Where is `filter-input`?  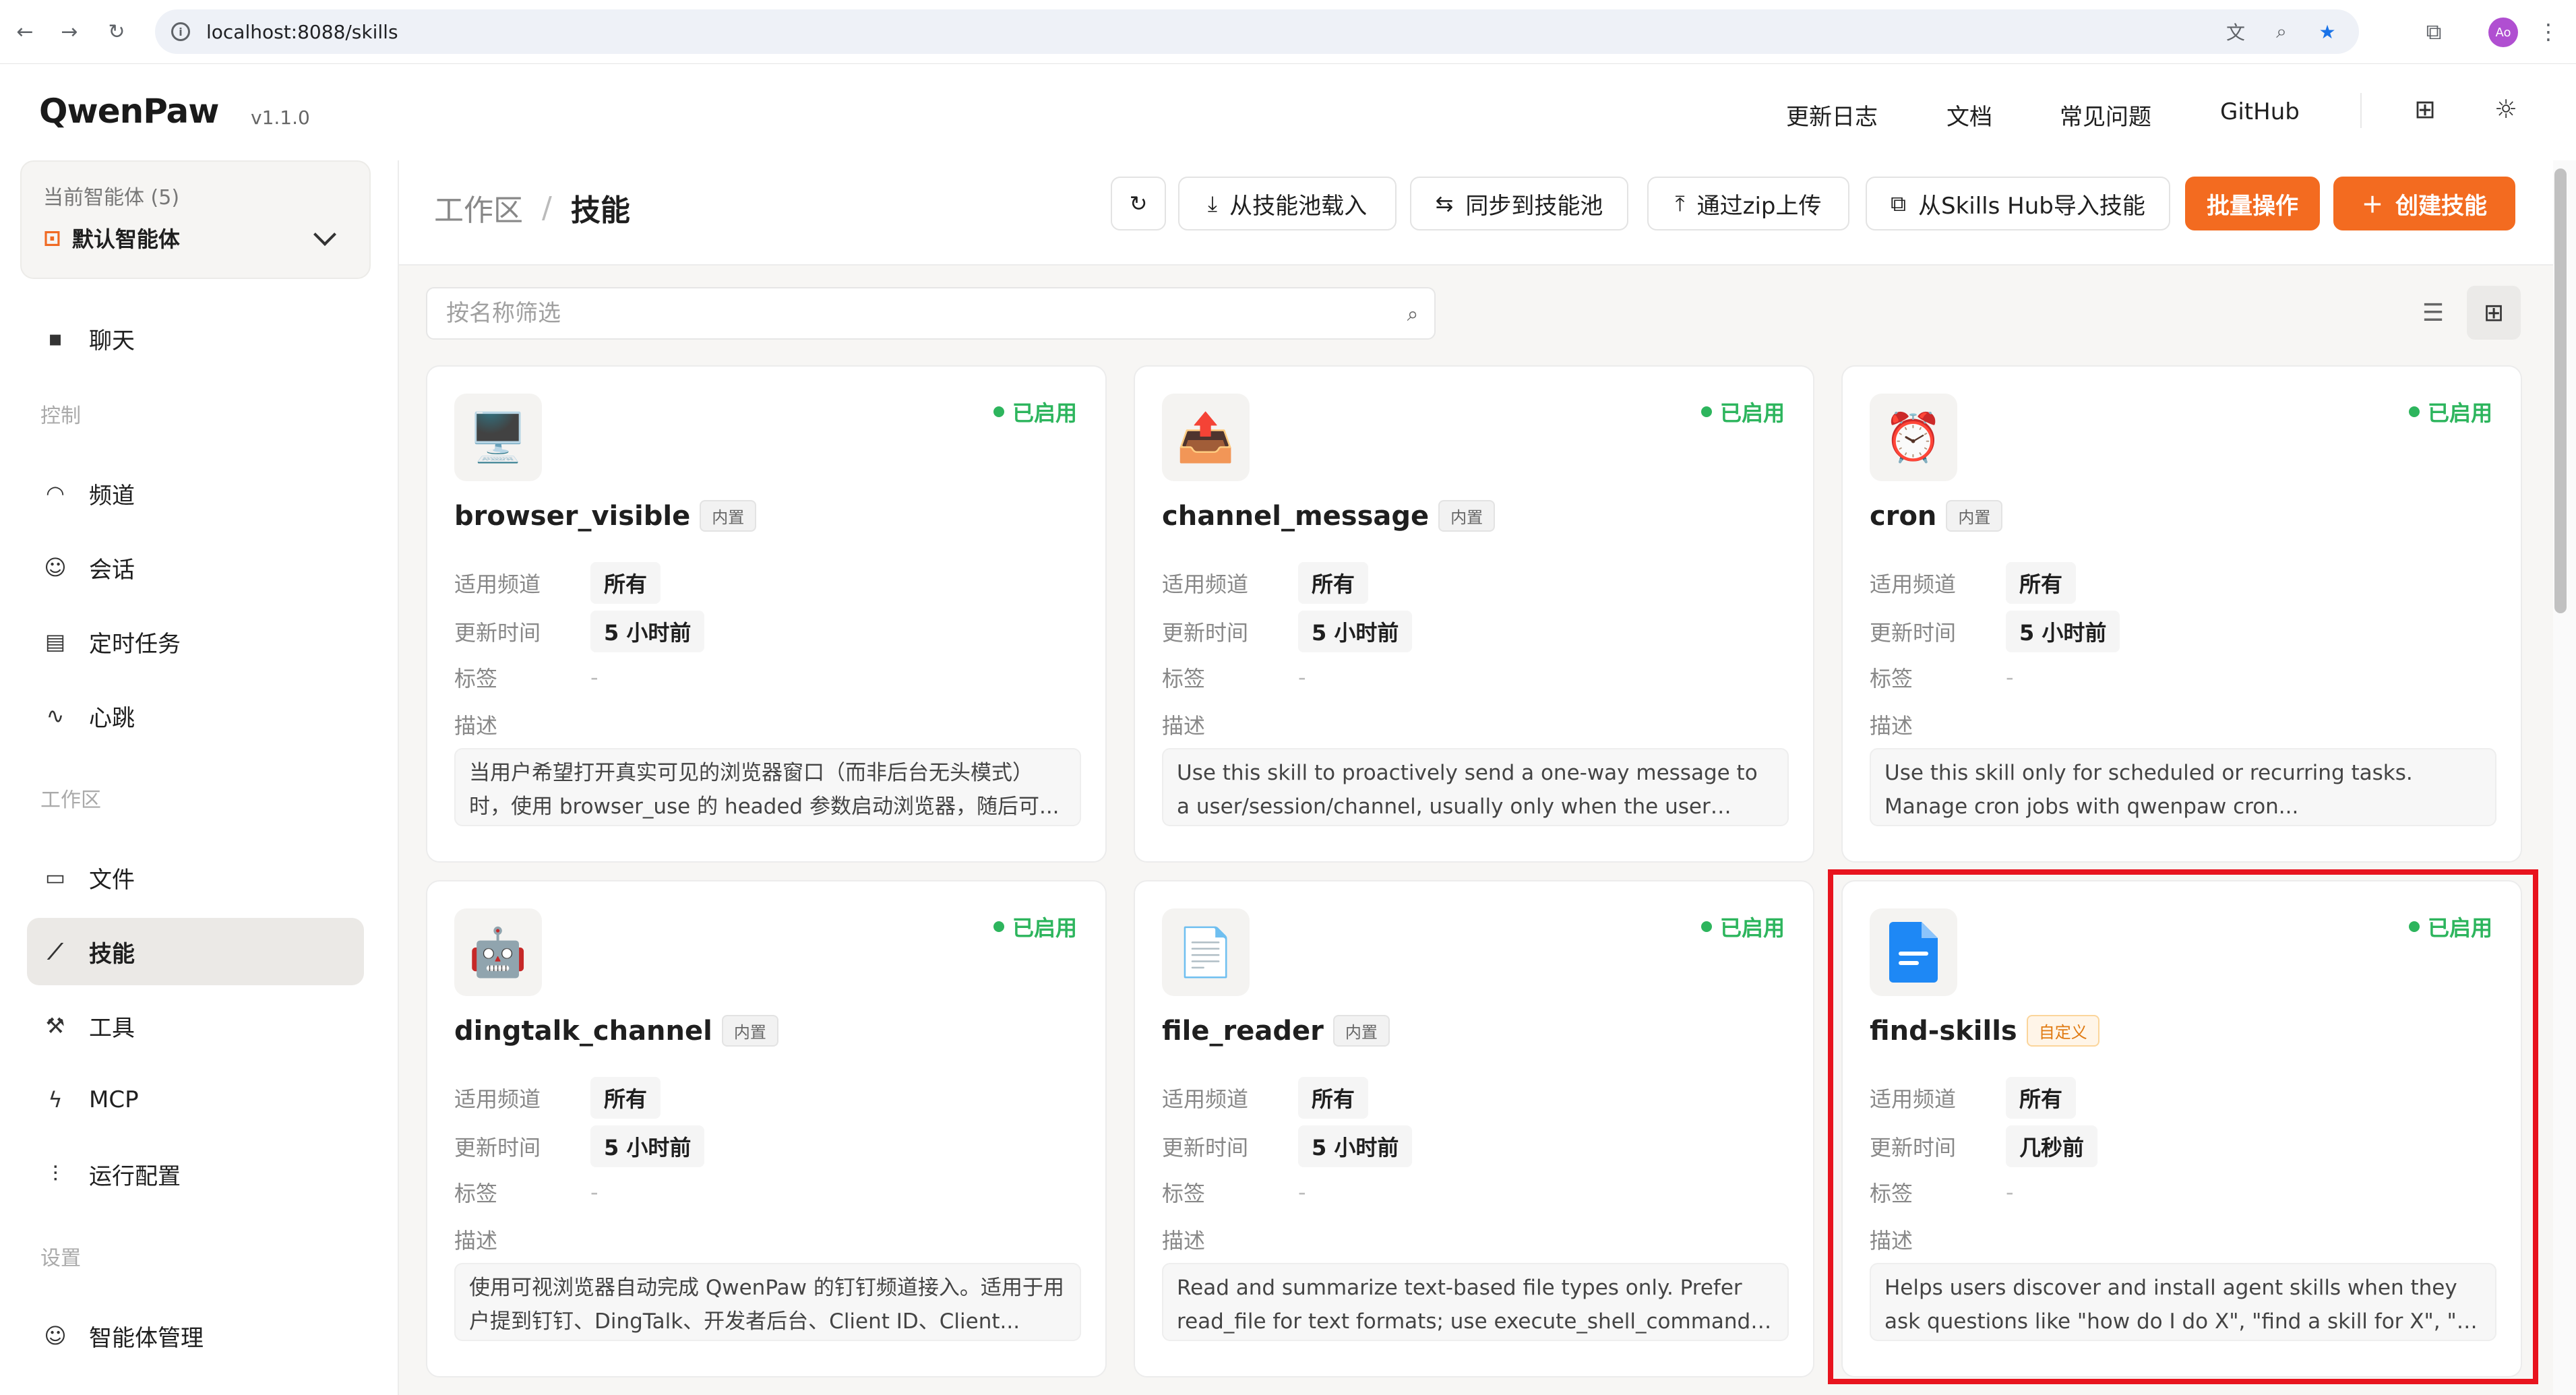
filter-input is located at coordinates (931, 313).